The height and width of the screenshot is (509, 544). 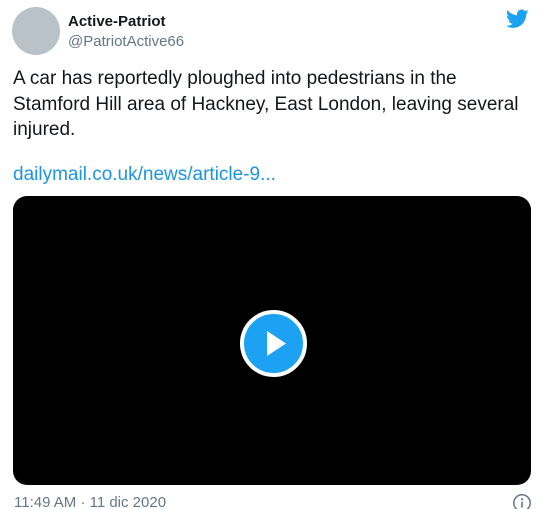 What do you see at coordinates (36, 31) in the screenshot?
I see `avatar` at bounding box center [36, 31].